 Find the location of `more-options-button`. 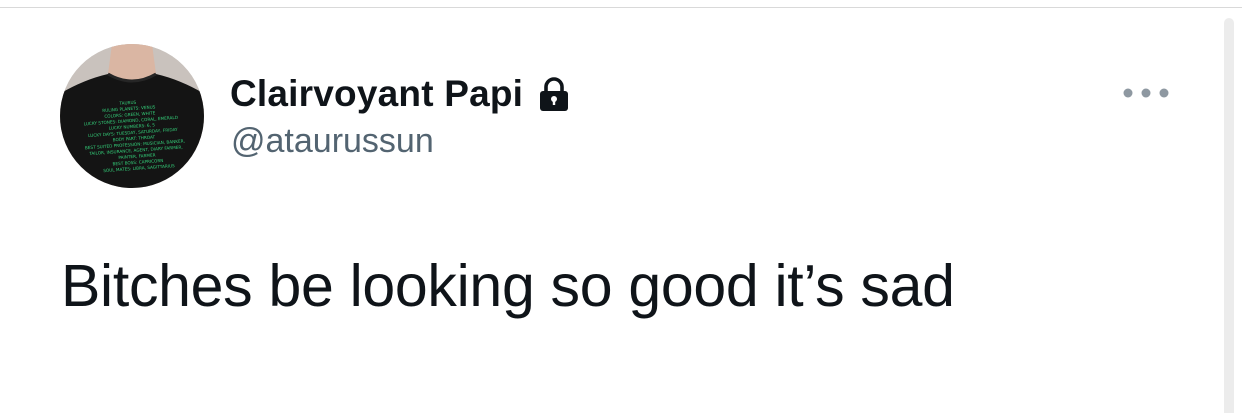

more-options-button is located at coordinates (1146, 93).